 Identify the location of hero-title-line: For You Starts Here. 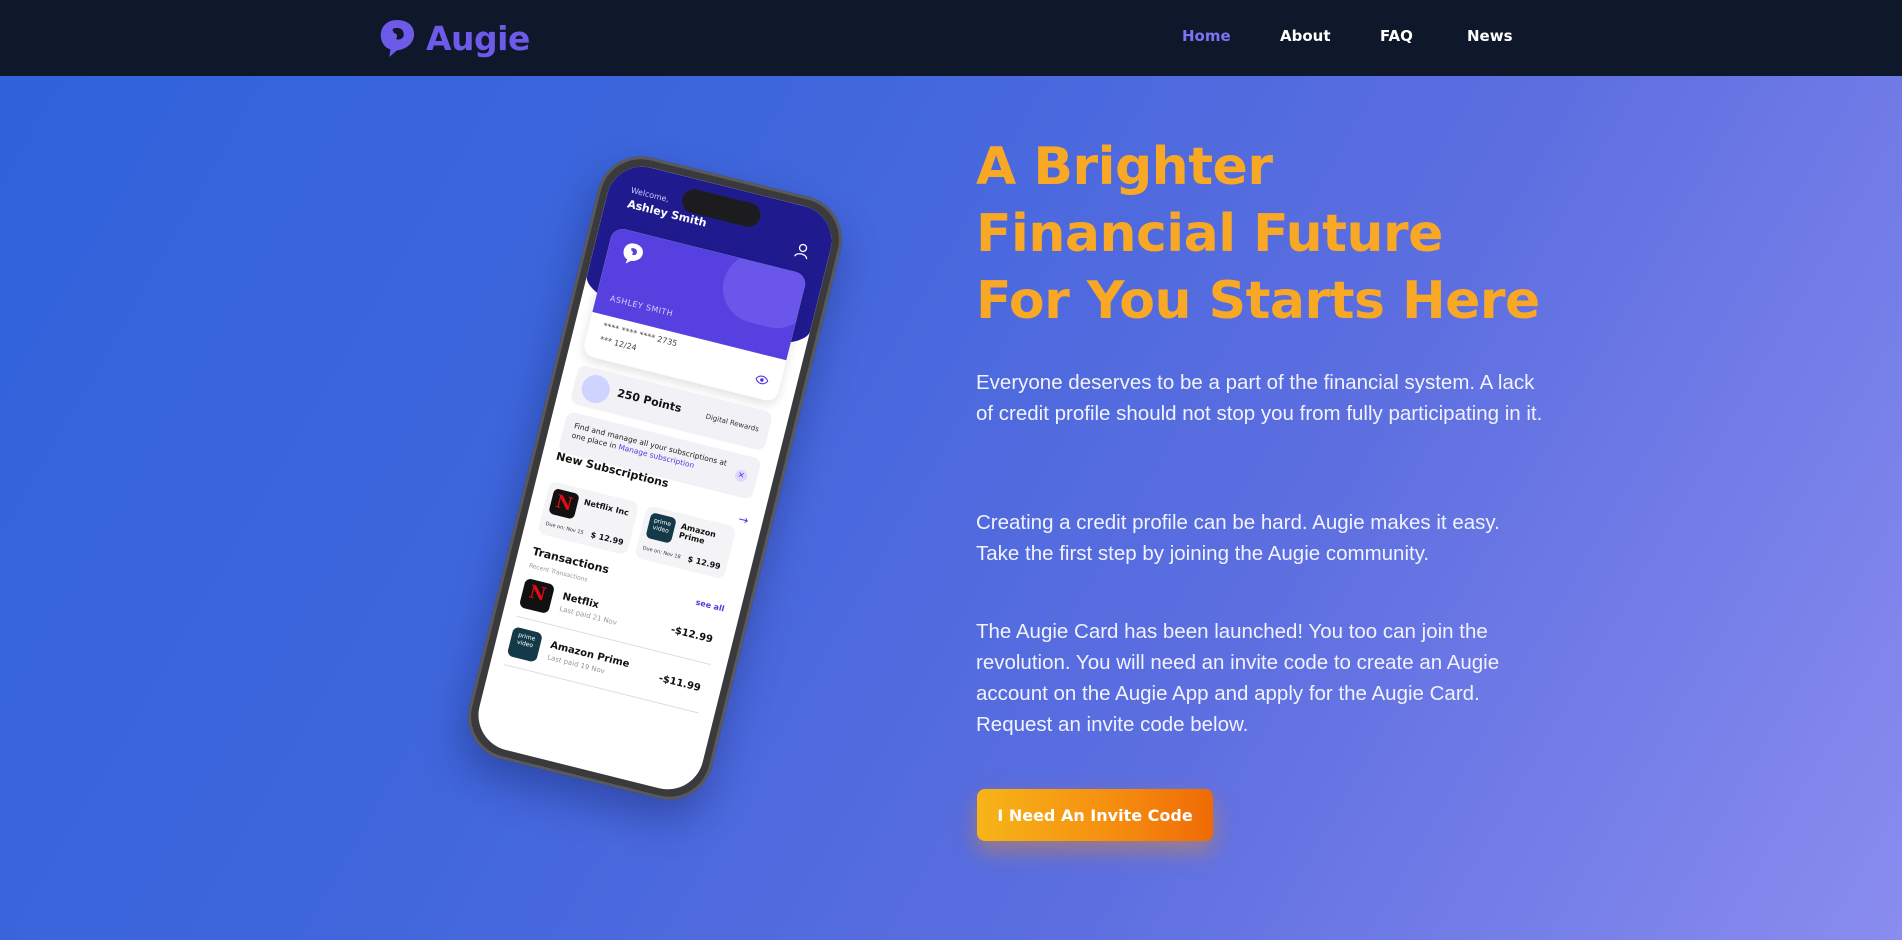
(1258, 301).